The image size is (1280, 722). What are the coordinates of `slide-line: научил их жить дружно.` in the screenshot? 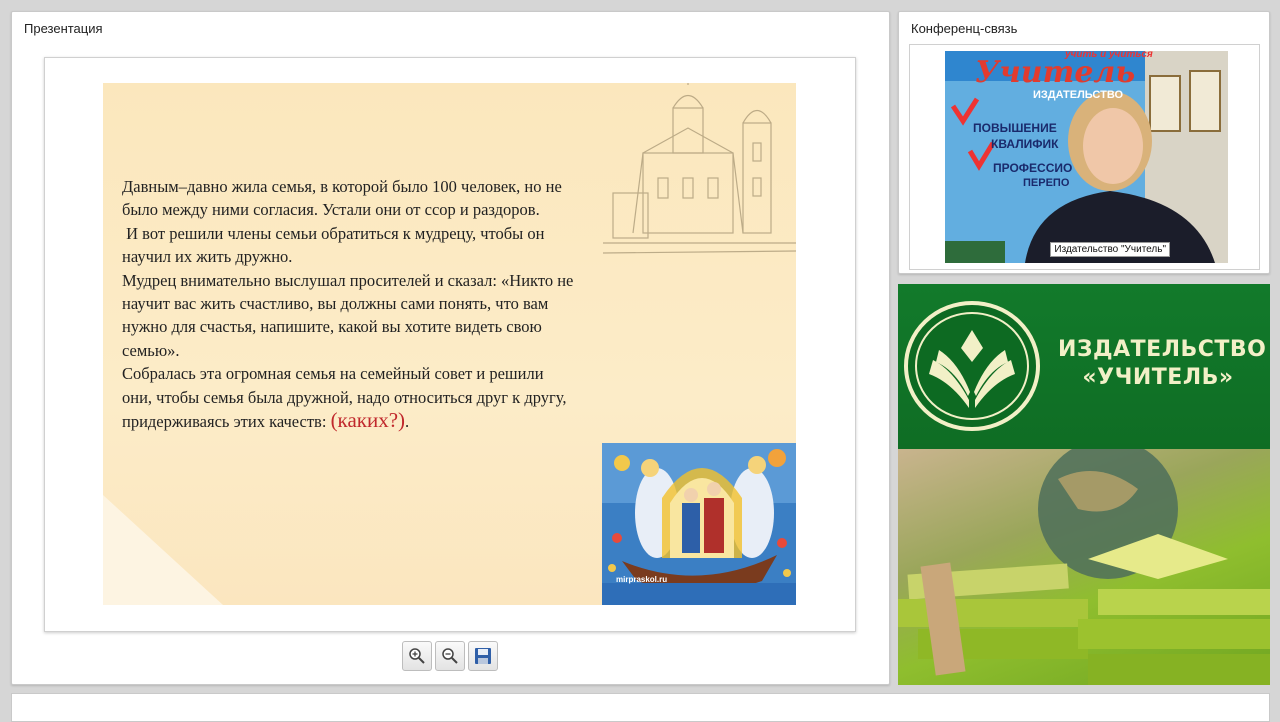 It's located at (207, 257).